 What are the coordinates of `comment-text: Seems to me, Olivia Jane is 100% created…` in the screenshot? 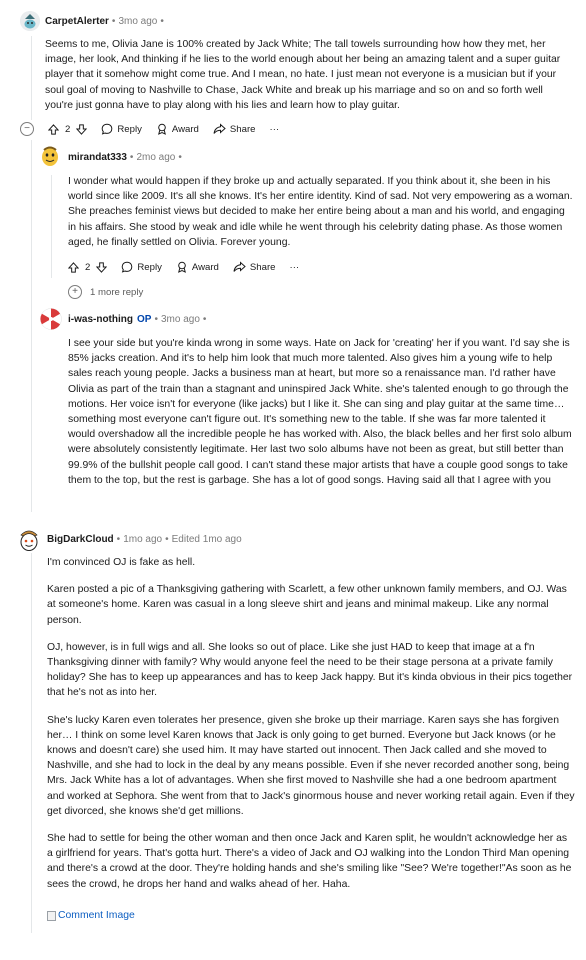 It's located at (303, 75).